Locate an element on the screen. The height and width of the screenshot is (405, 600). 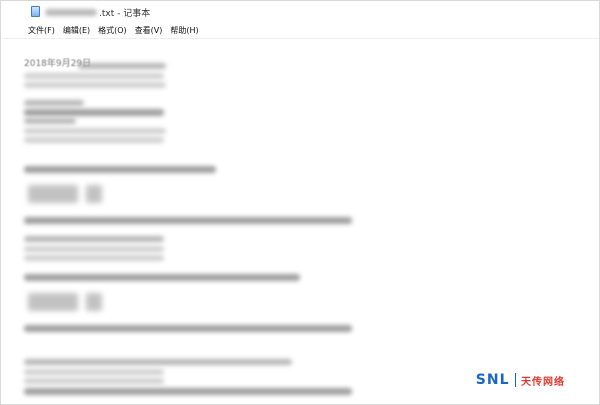
menu-edit: 编辑(E) is located at coordinates (76, 30).